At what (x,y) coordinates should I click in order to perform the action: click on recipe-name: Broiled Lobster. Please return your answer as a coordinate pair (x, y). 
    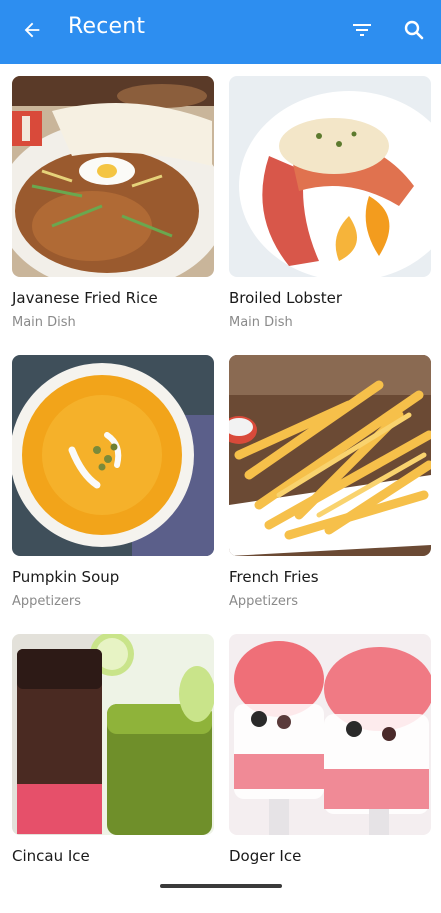
    Looking at the image, I should click on (286, 298).